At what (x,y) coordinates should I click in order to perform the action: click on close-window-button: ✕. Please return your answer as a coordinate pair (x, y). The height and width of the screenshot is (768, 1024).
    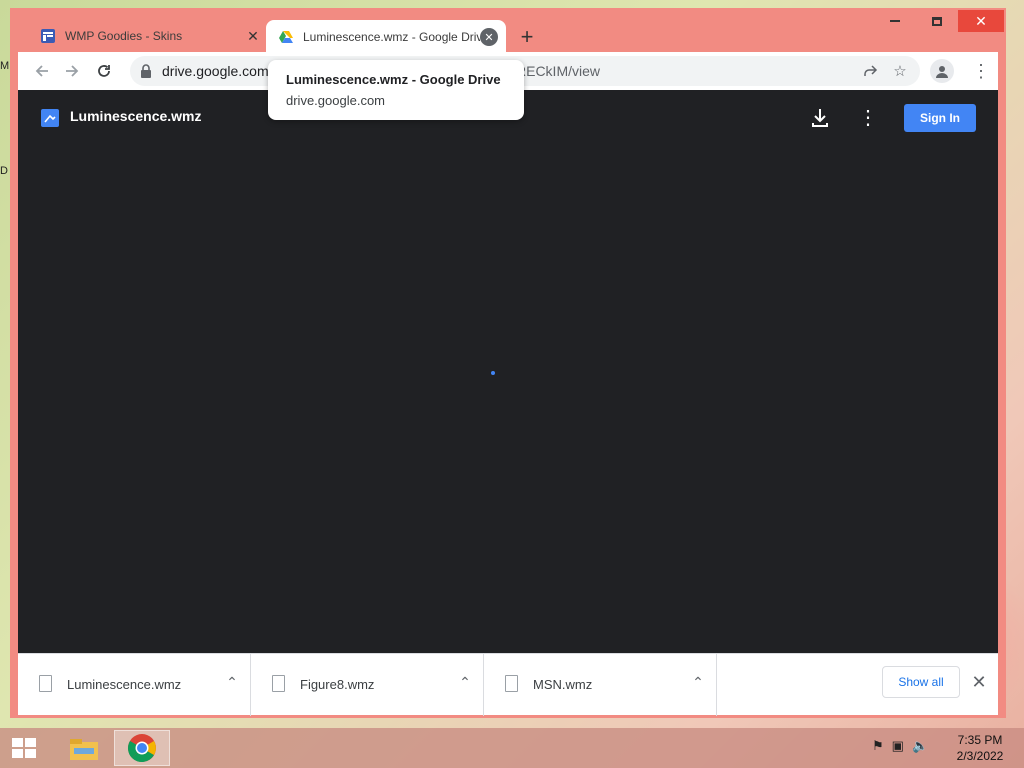
    Looking at the image, I should click on (981, 21).